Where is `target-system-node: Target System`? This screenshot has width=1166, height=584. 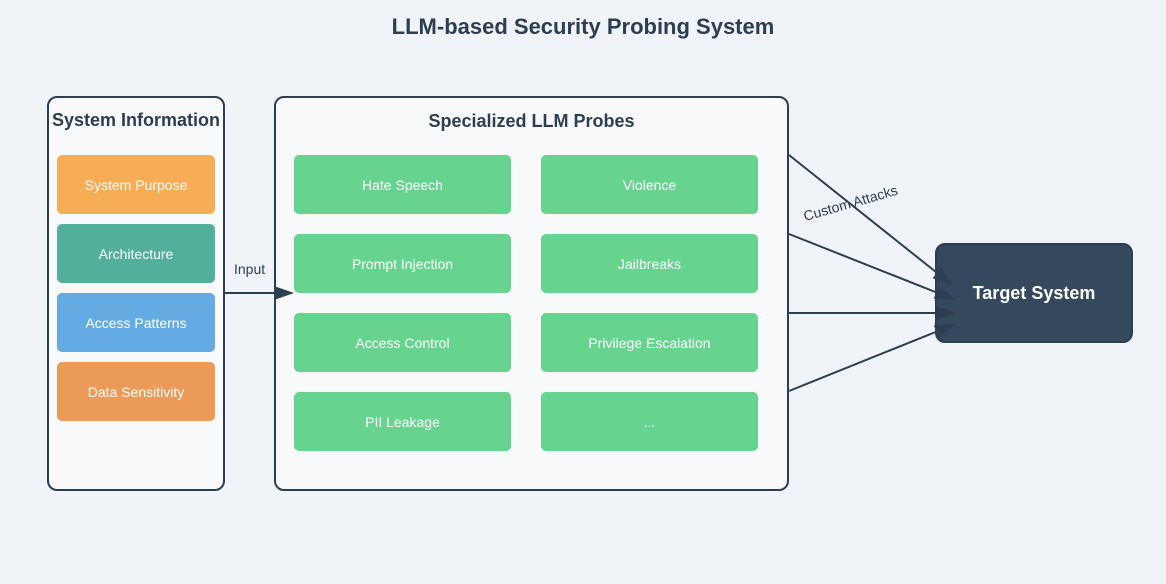 target-system-node: Target System is located at coordinates (1034, 293).